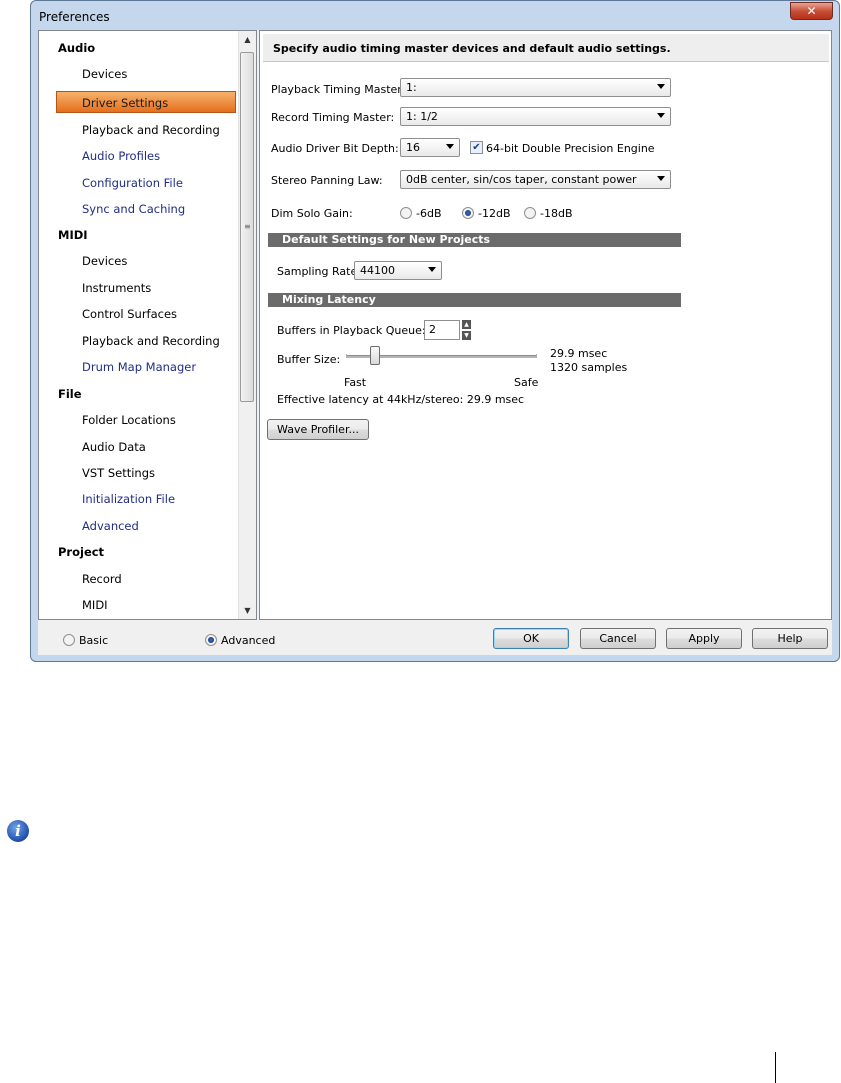 The height and width of the screenshot is (1083, 841). I want to click on mode-basic-label: Basic, so click(94, 640).